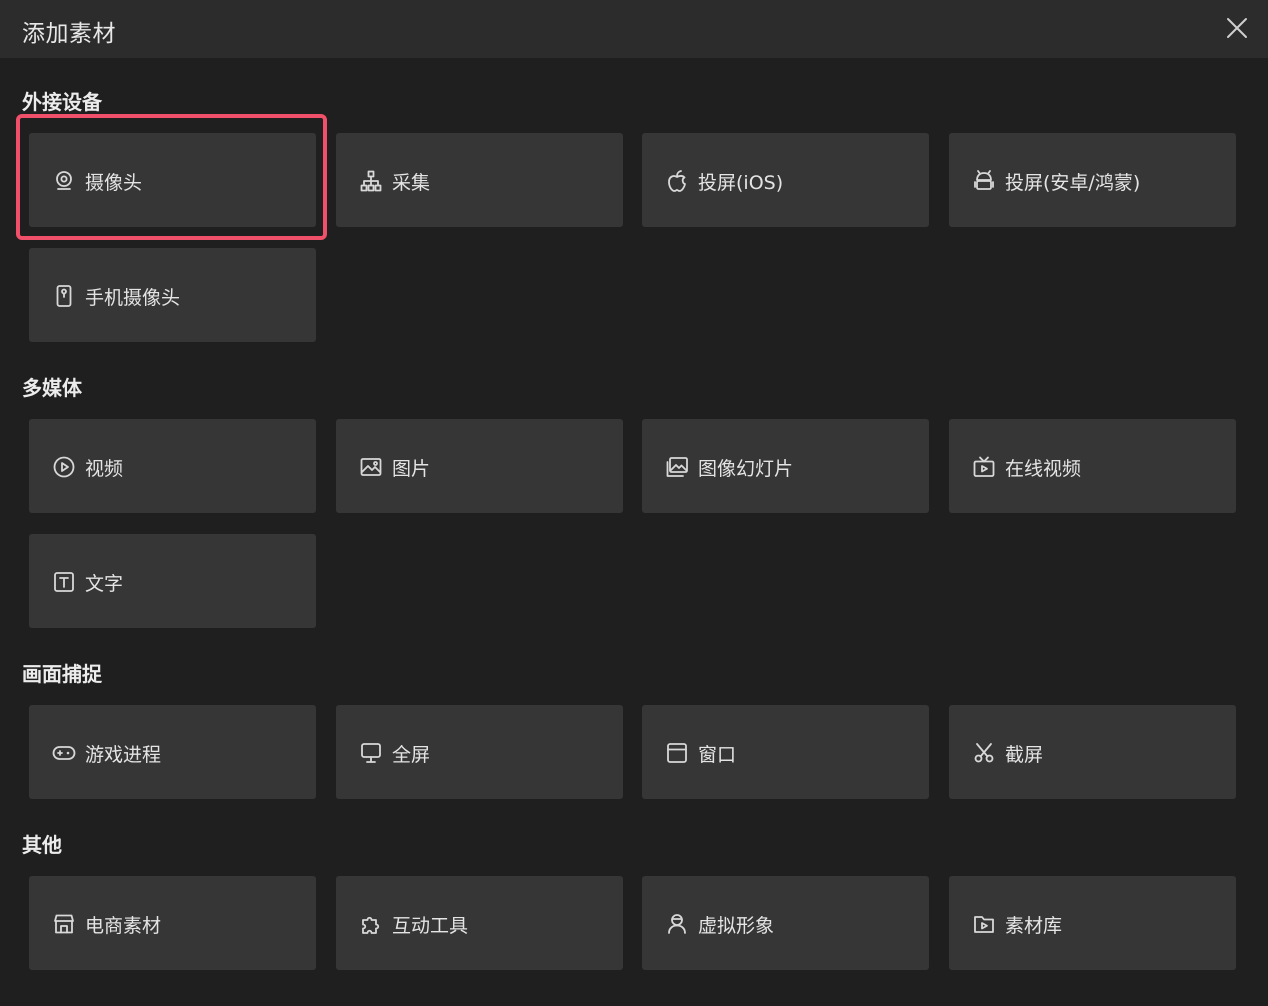  What do you see at coordinates (64, 753) in the screenshot?
I see `gamepad-icon` at bounding box center [64, 753].